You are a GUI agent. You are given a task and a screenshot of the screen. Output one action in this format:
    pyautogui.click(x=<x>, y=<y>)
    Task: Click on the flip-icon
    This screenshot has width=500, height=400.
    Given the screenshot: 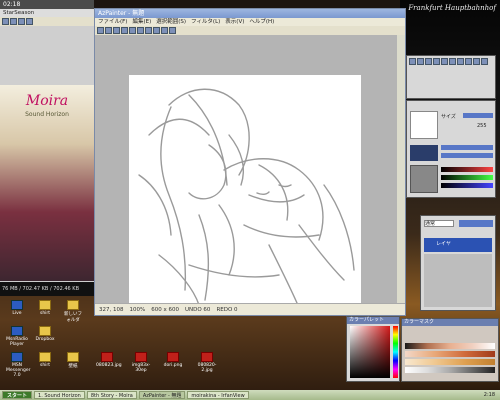 What is the action you would take?
    pyautogui.click(x=164, y=30)
    